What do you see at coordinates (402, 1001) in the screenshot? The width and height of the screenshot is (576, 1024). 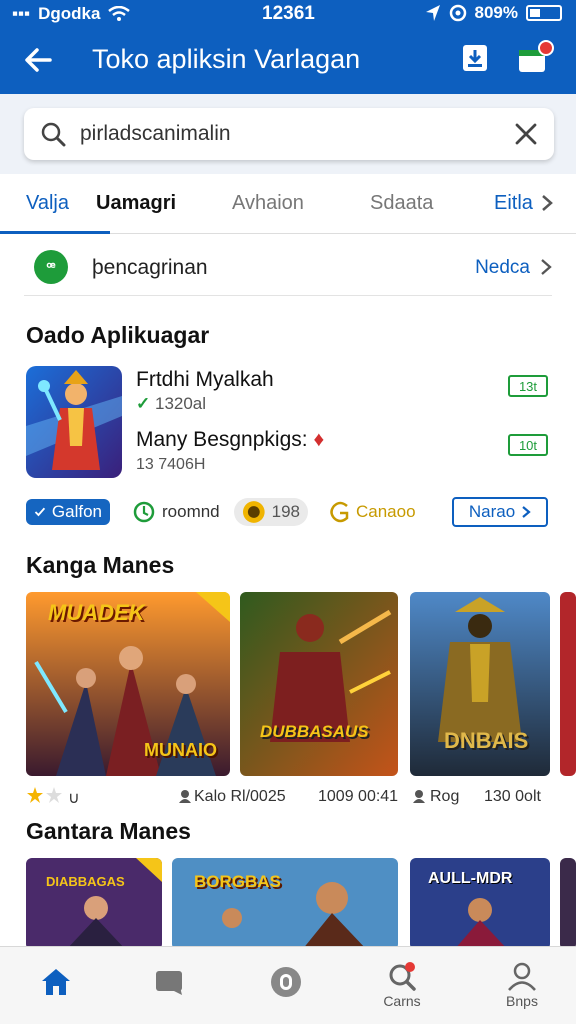 I see `nav-search-label: Carns` at bounding box center [402, 1001].